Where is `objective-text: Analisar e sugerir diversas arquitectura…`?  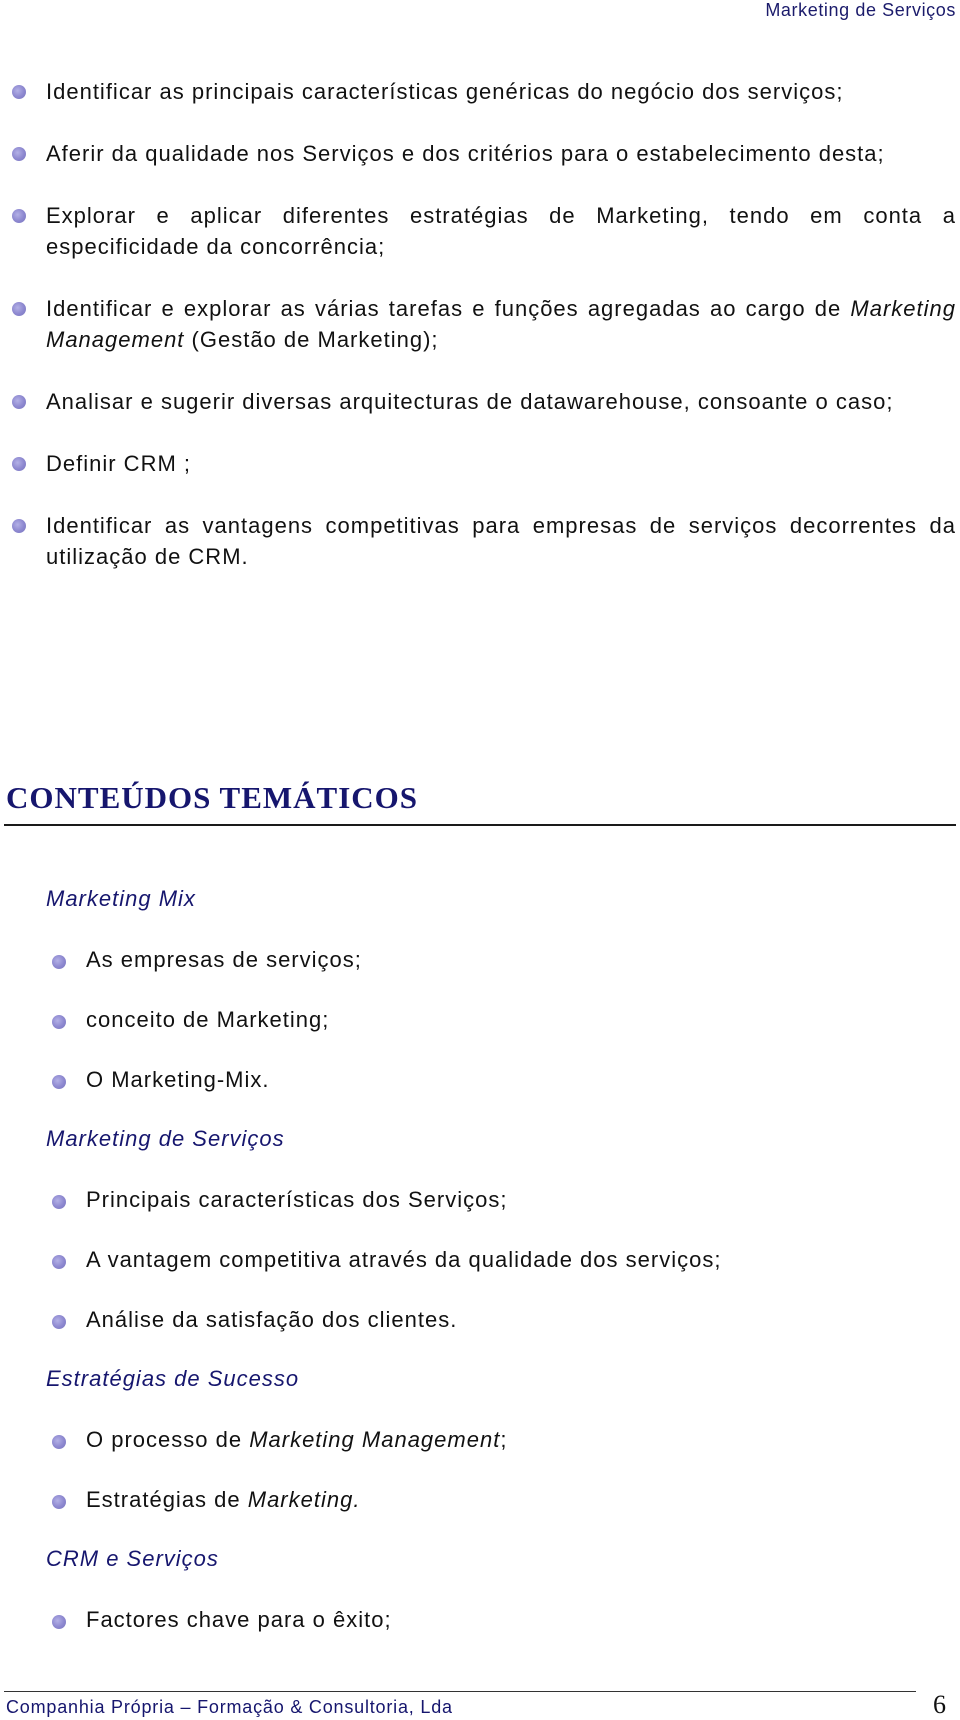 objective-text: Analisar e sugerir diversas arquitectura… is located at coordinates (470, 401).